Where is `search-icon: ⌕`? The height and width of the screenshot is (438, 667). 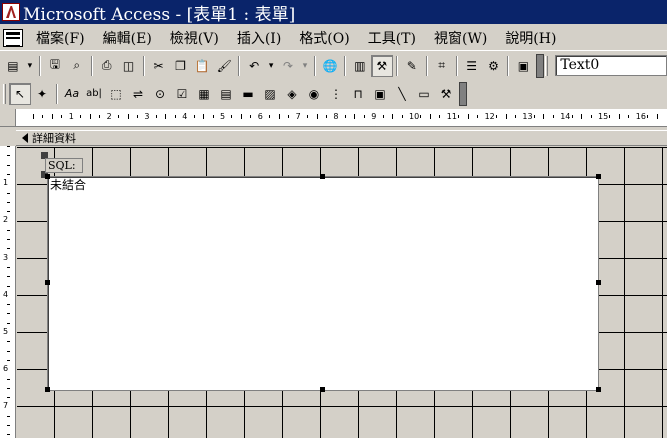
search-icon: ⌕ is located at coordinates (77, 66).